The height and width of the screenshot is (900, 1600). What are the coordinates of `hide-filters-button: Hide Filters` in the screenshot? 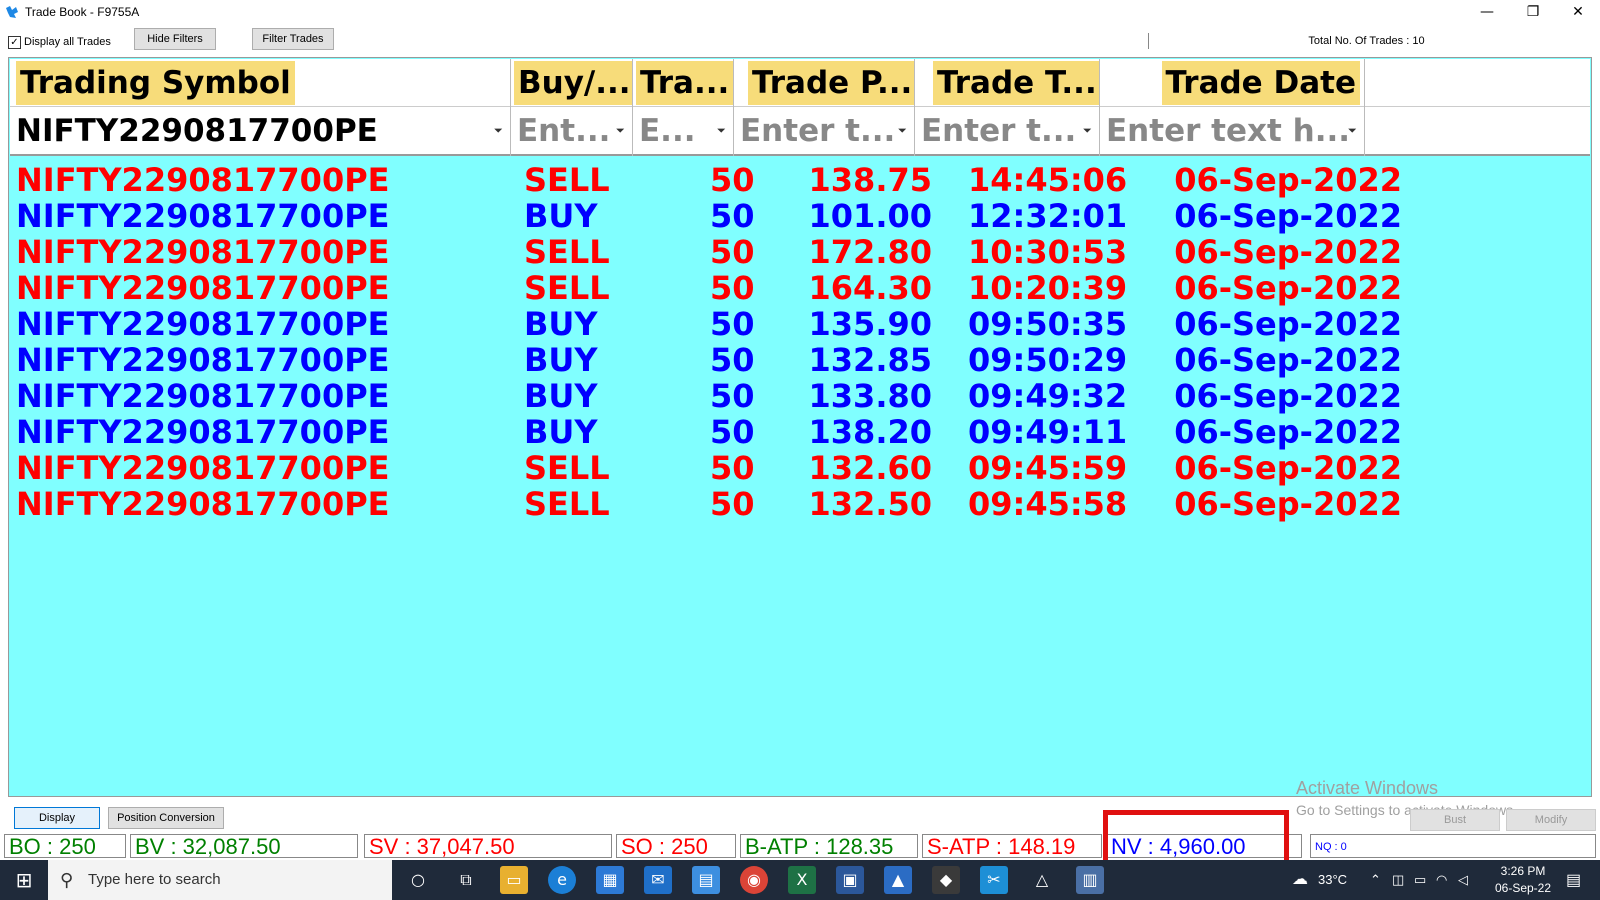 It's located at (175, 39).